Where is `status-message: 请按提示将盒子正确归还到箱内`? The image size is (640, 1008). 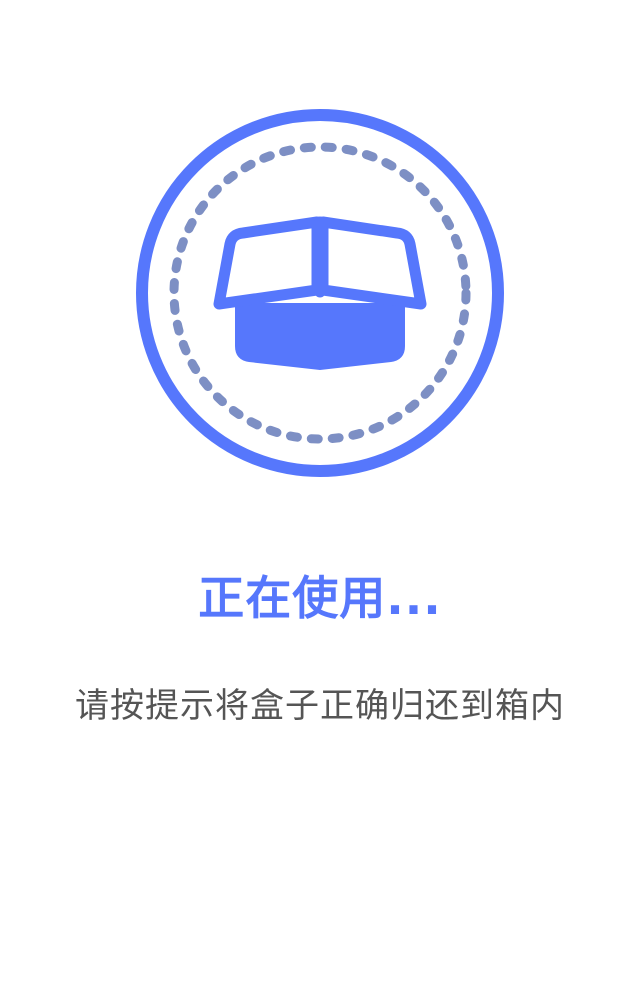
status-message: 请按提示将盒子正确归还到箱内 is located at coordinates (320, 706).